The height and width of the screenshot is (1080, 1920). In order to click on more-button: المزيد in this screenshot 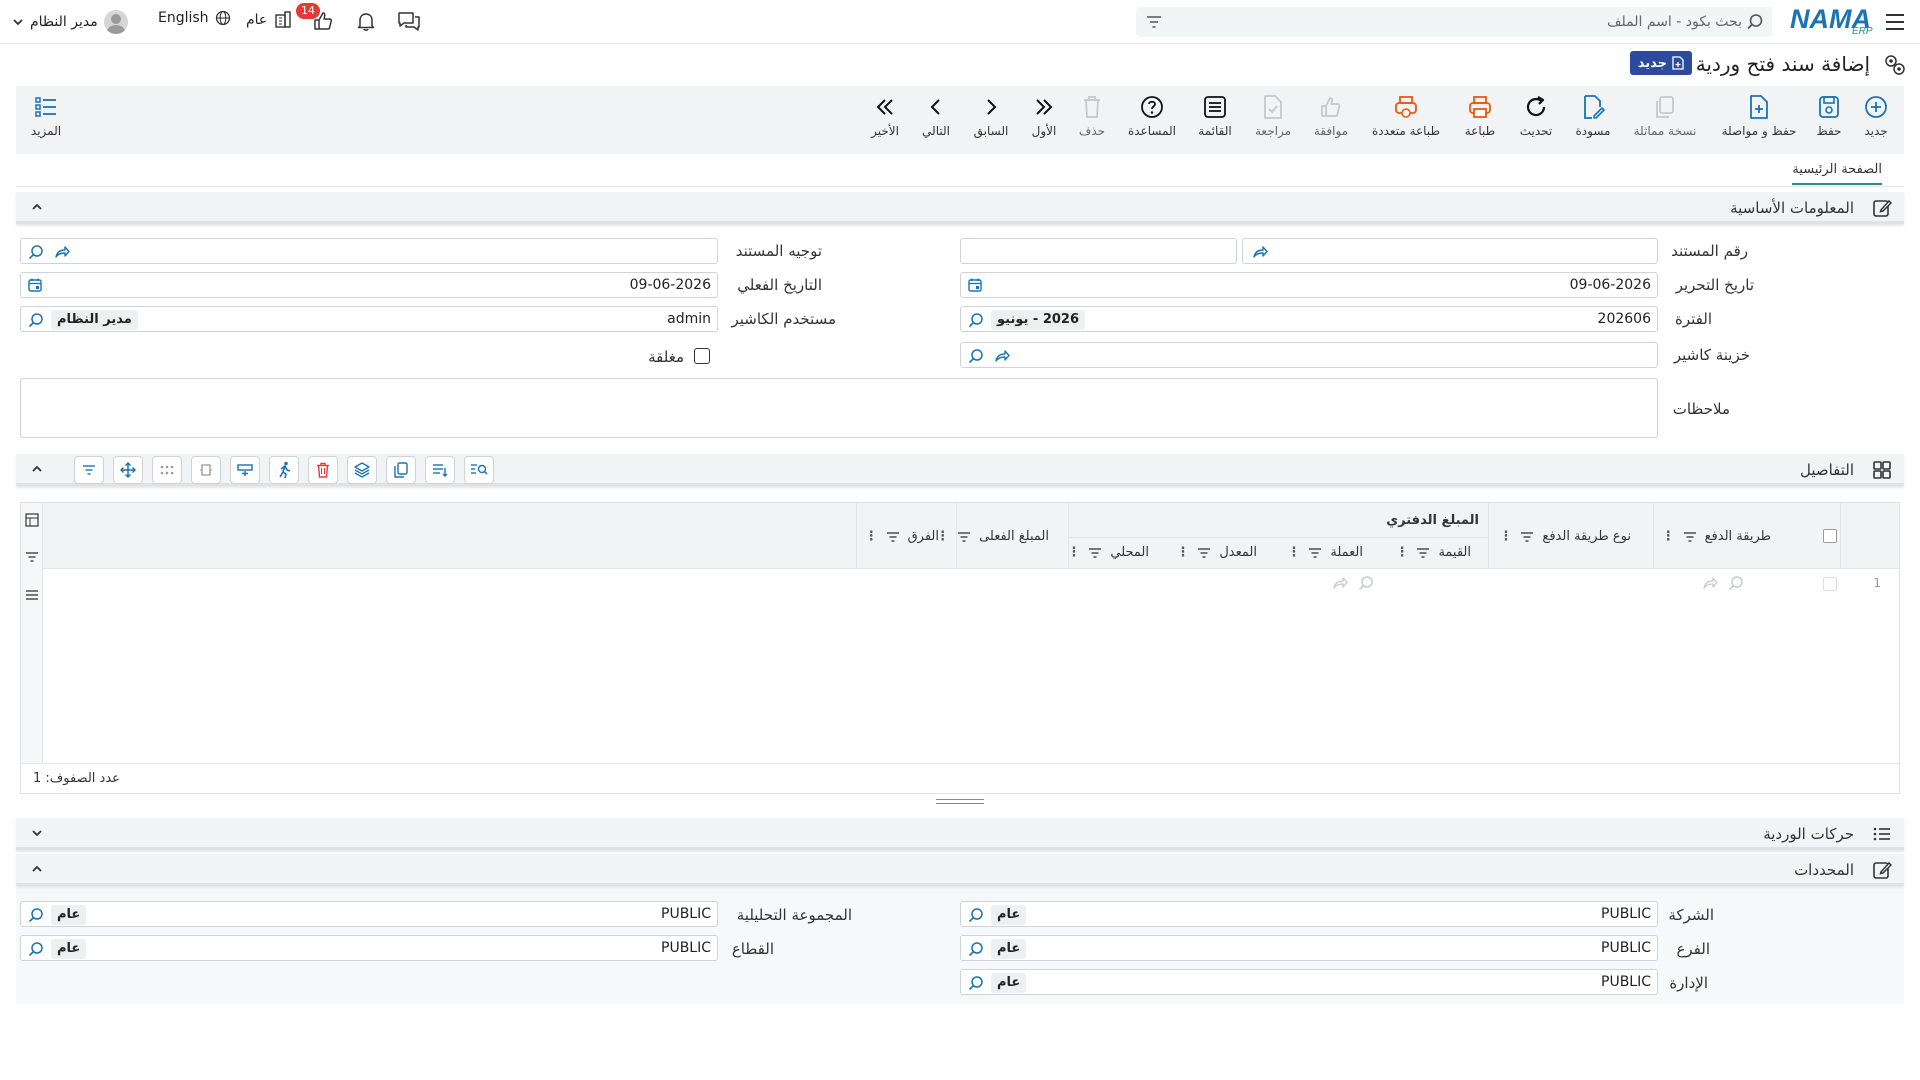, I will do `click(46, 116)`.